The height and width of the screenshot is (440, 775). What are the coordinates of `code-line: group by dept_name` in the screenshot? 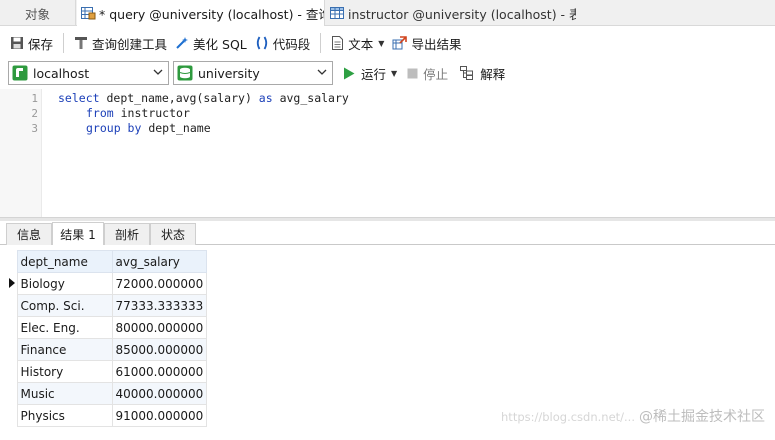 It's located at (148, 128).